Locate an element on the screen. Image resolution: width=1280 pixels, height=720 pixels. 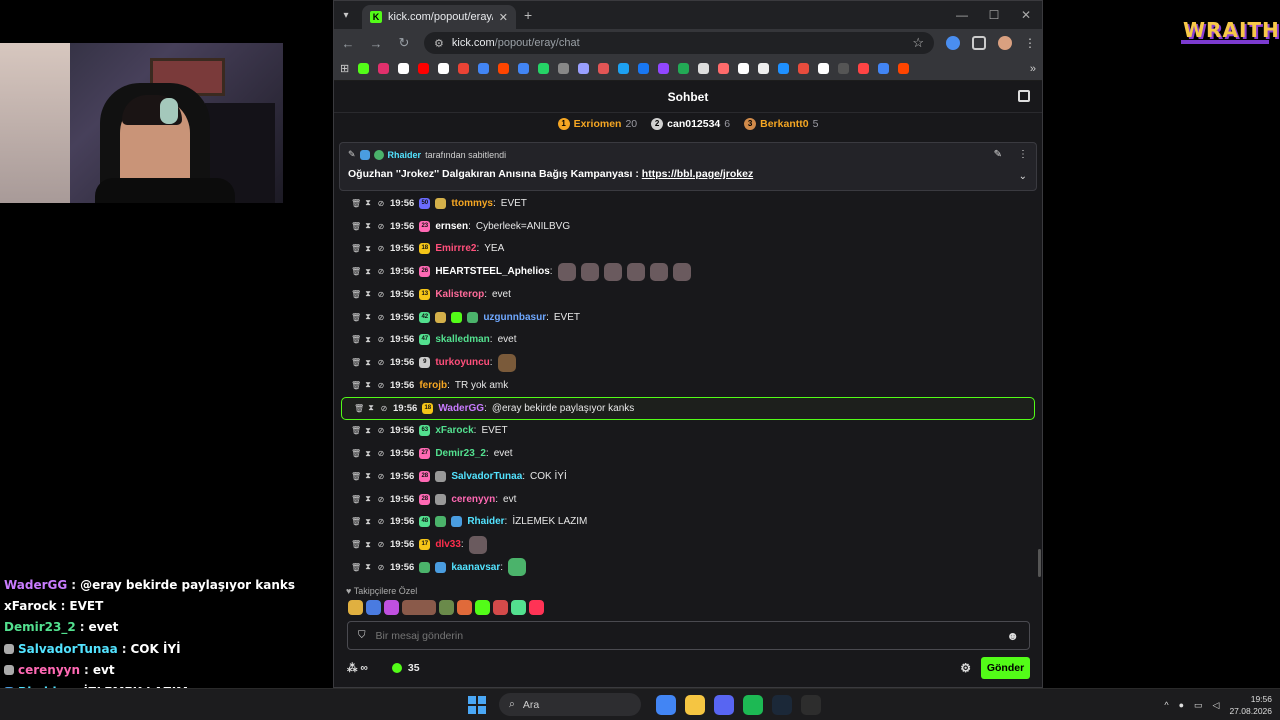
tray-chevron-icon: ^ is located at coordinates (1166, 705).